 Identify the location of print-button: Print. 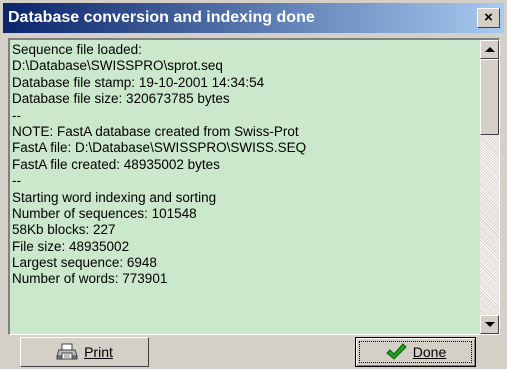
(84, 352).